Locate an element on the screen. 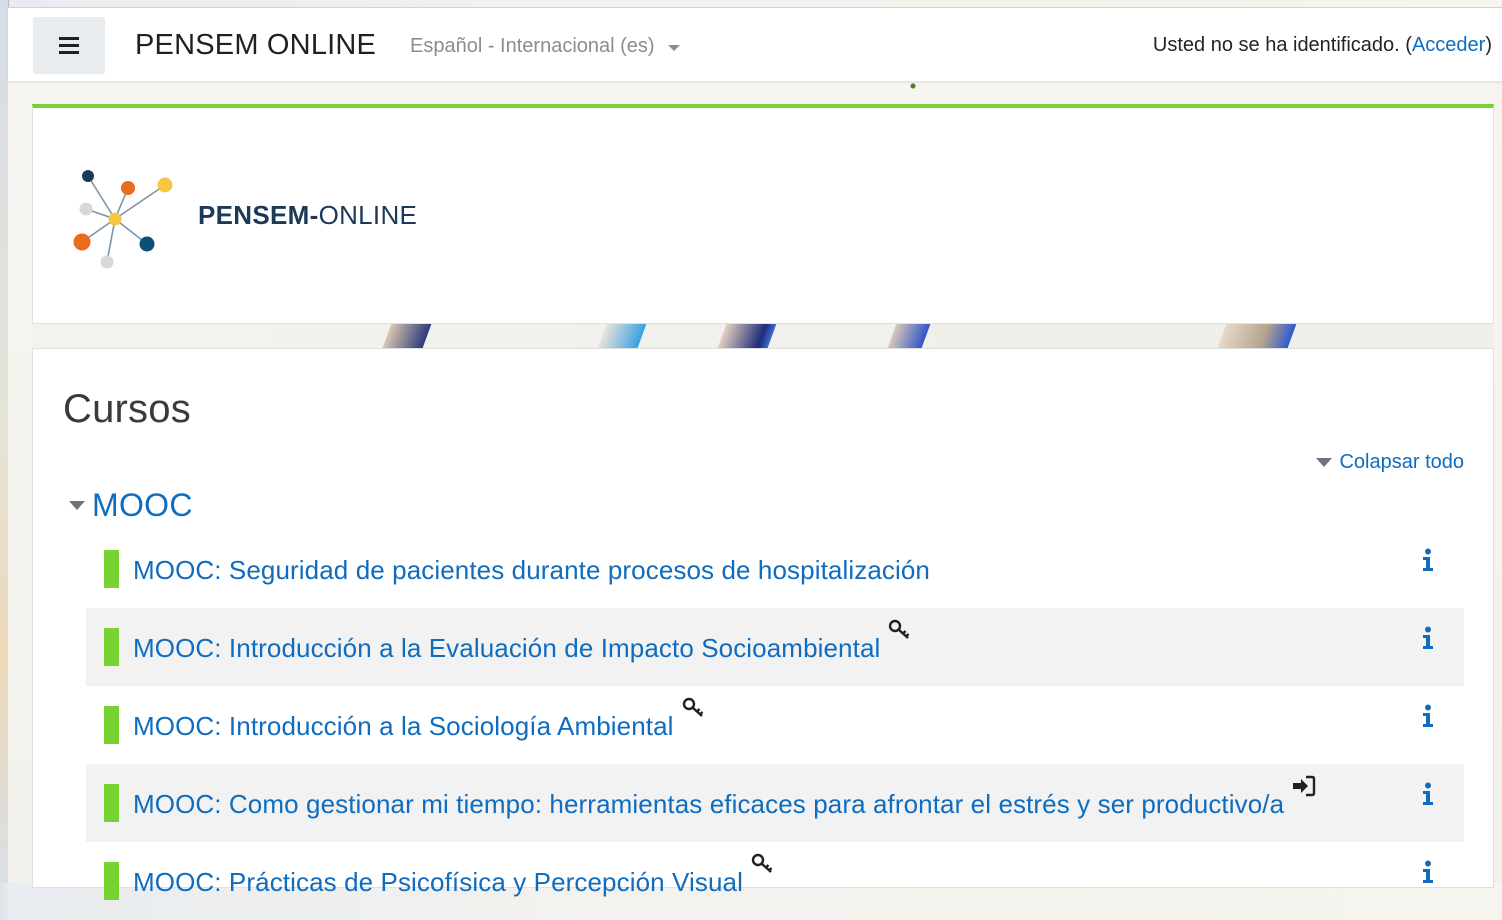  collapse-all-link: Colapsar todo is located at coordinates (1390, 462).